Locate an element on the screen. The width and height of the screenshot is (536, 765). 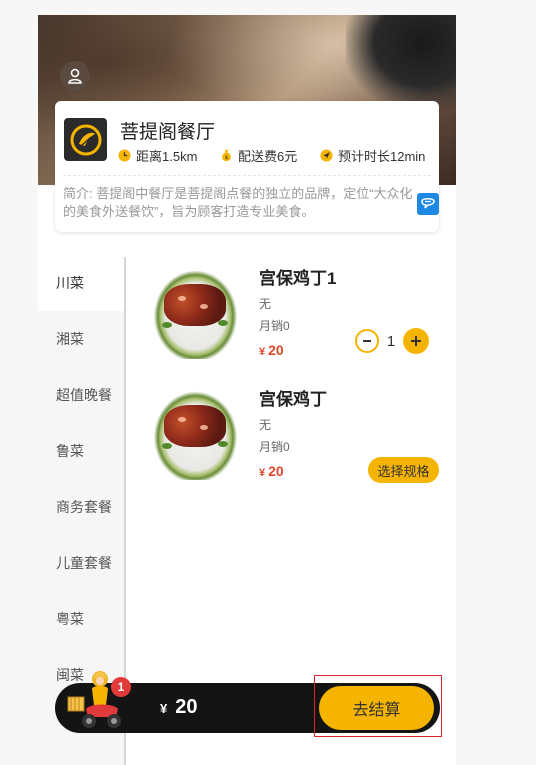
category-item-value-dinner: 超值晚餐 is located at coordinates (82, 395).